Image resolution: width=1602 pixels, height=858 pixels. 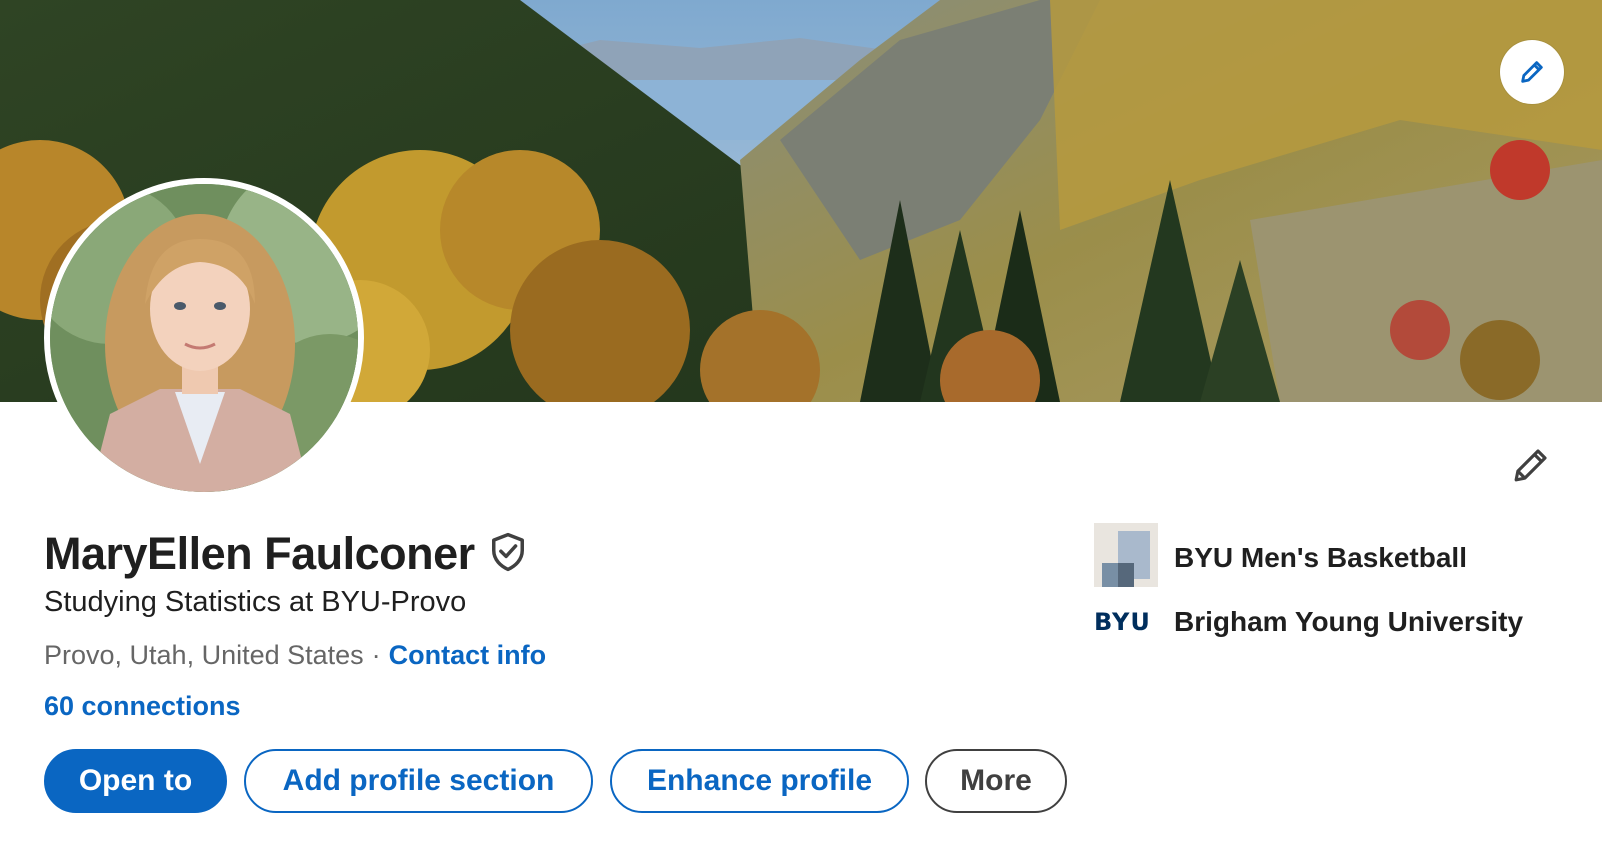 What do you see at coordinates (255, 602) in the screenshot?
I see `profile-headline: Studying Statistics at BYU-Provo` at bounding box center [255, 602].